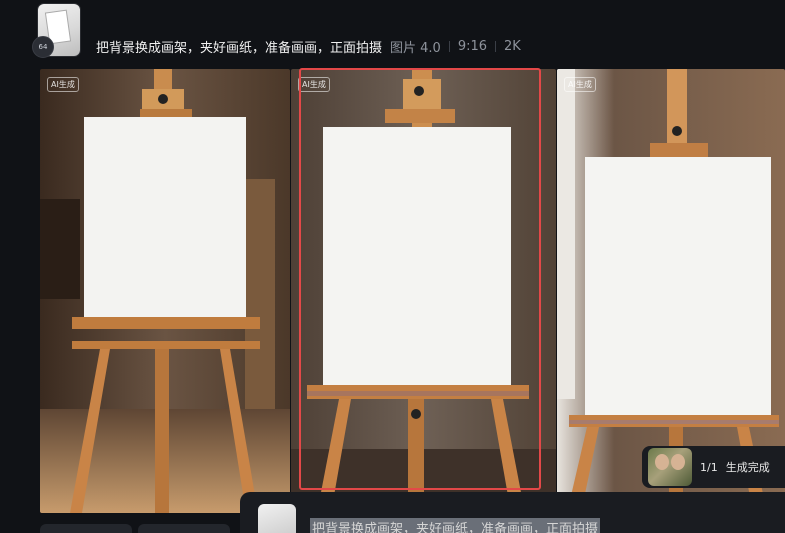 This screenshot has width=785, height=533. I want to click on model-label: 图片 4.0, so click(415, 48).